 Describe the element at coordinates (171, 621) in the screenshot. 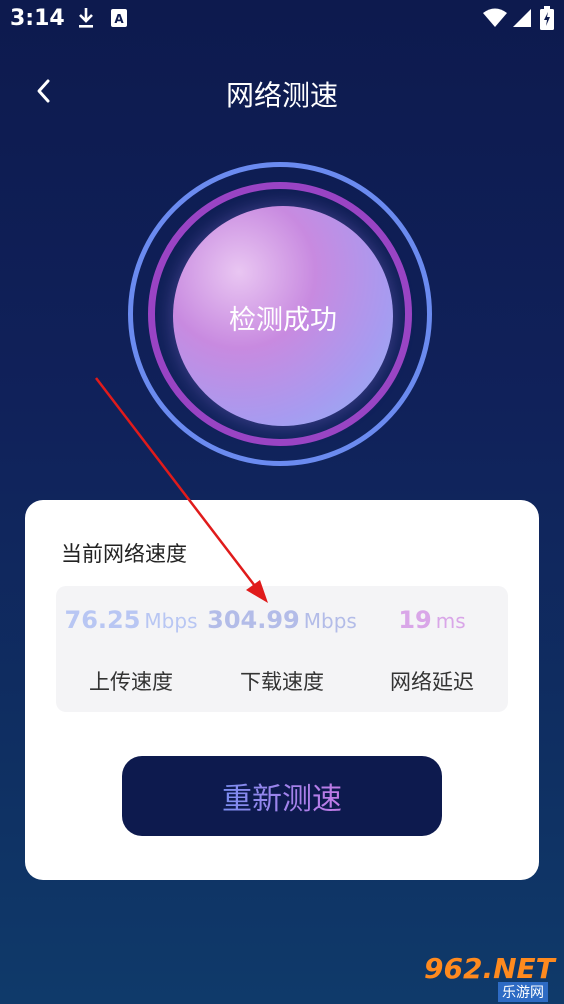

I see `upload-unit: Mbps` at that location.